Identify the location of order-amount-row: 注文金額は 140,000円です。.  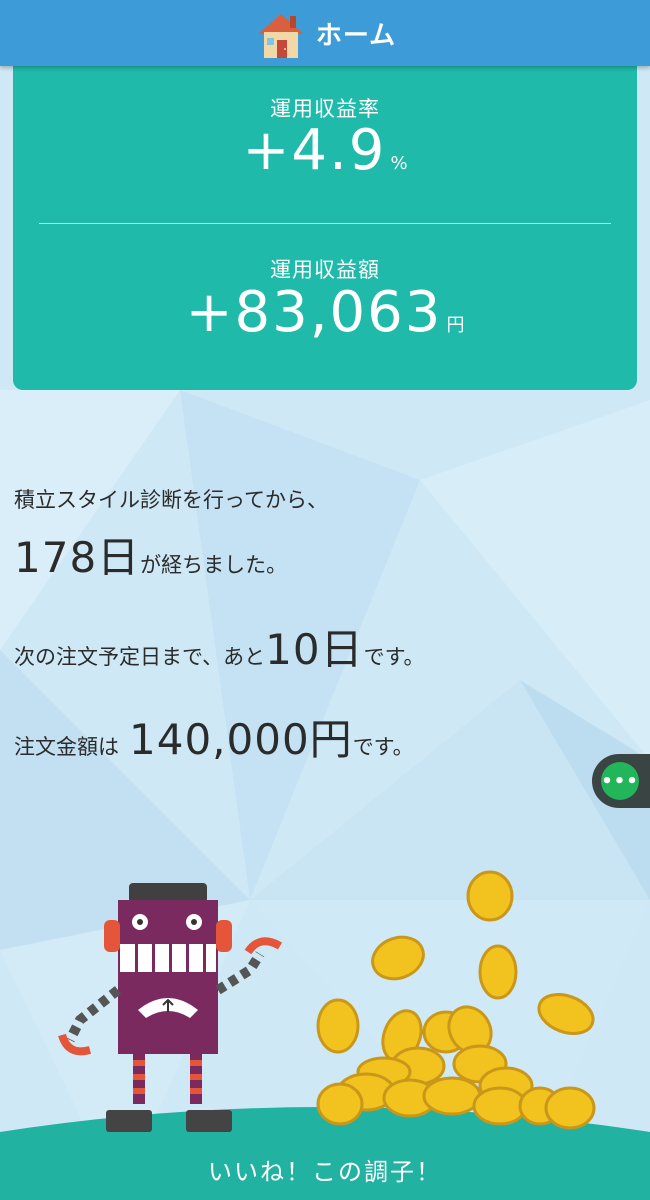
(214, 736).